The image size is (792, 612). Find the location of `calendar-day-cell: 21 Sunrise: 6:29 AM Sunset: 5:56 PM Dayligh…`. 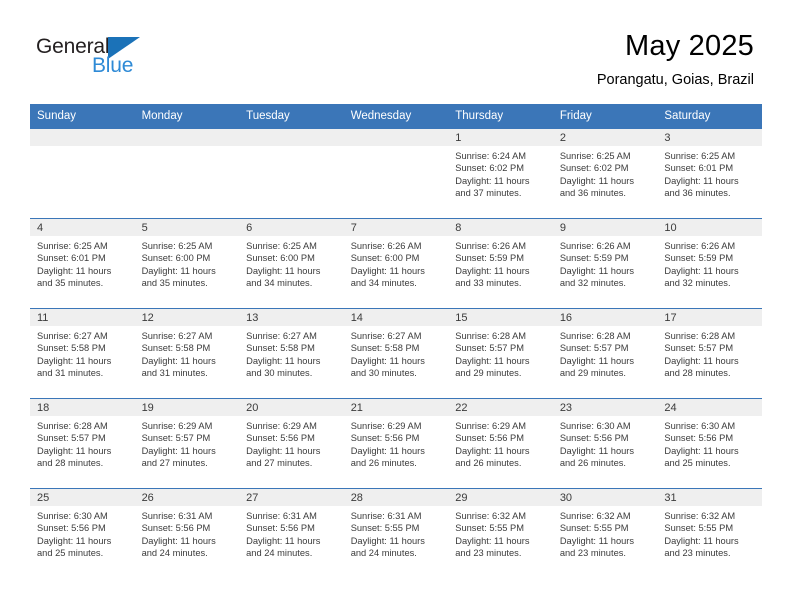

calendar-day-cell: 21 Sunrise: 6:29 AM Sunset: 5:56 PM Dayligh… is located at coordinates (396, 443).